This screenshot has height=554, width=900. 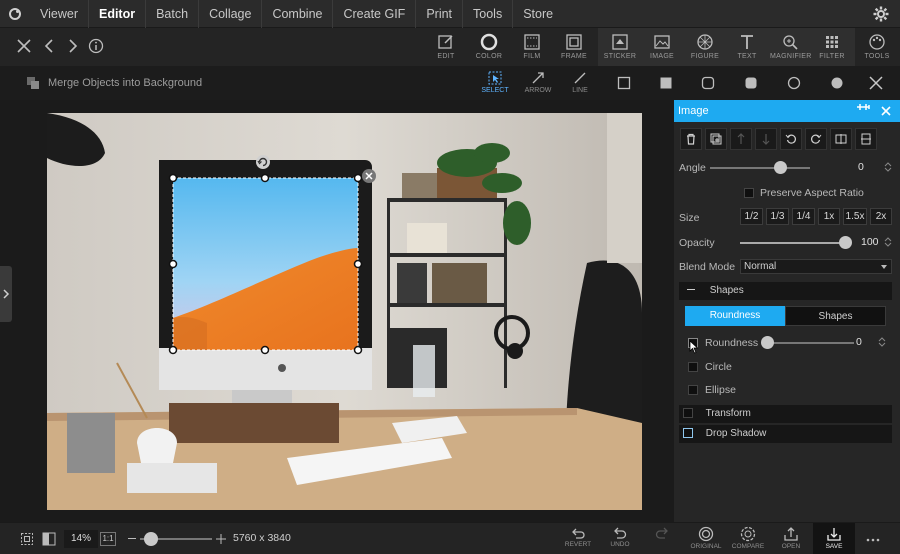 I want to click on merge-objects-button: Merge Objects into Background, so click(x=114, y=83).